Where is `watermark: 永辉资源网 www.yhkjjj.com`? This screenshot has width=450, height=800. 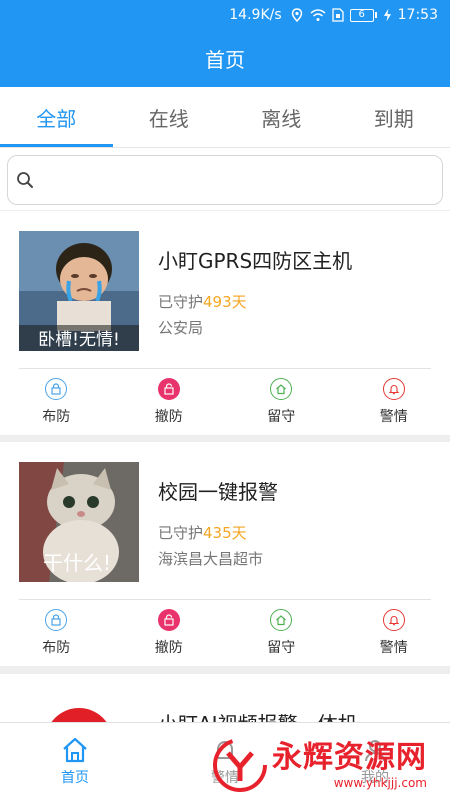
watermark: 永辉资源网 www.yhkjjj.com is located at coordinates (330, 765).